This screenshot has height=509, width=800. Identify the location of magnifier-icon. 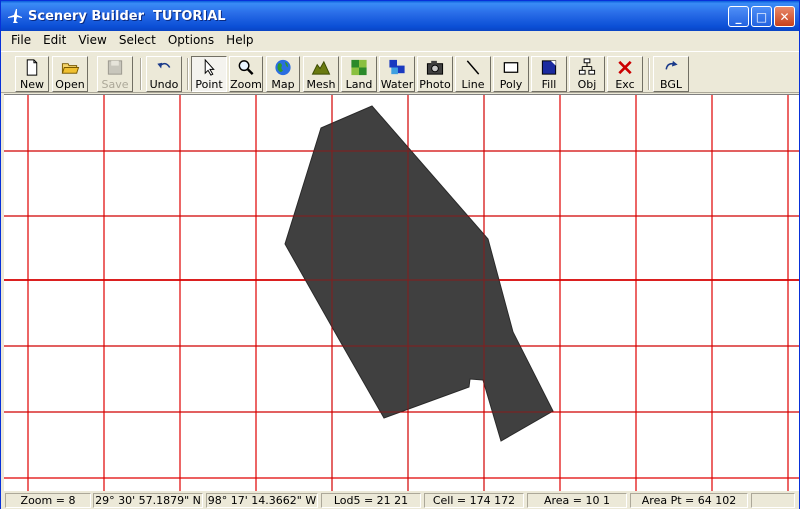
(246, 67).